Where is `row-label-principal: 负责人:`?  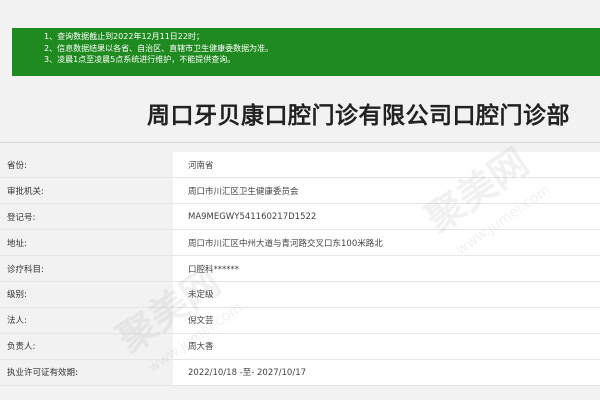
row-label-principal: 负责人: is located at coordinates (86, 346).